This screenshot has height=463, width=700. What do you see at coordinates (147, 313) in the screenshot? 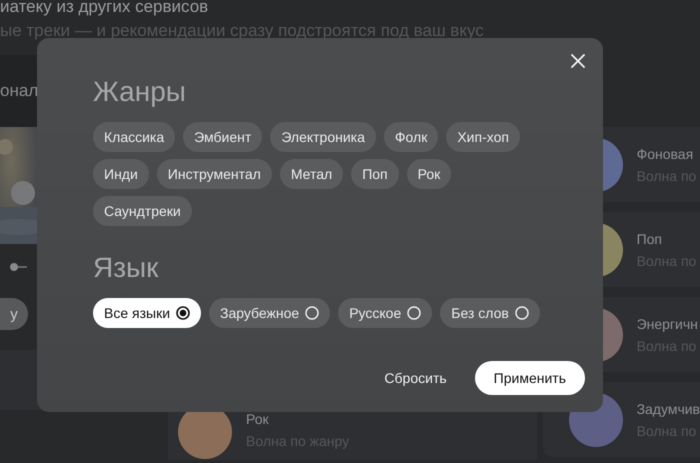
I see `language-chip: Все языки` at bounding box center [147, 313].